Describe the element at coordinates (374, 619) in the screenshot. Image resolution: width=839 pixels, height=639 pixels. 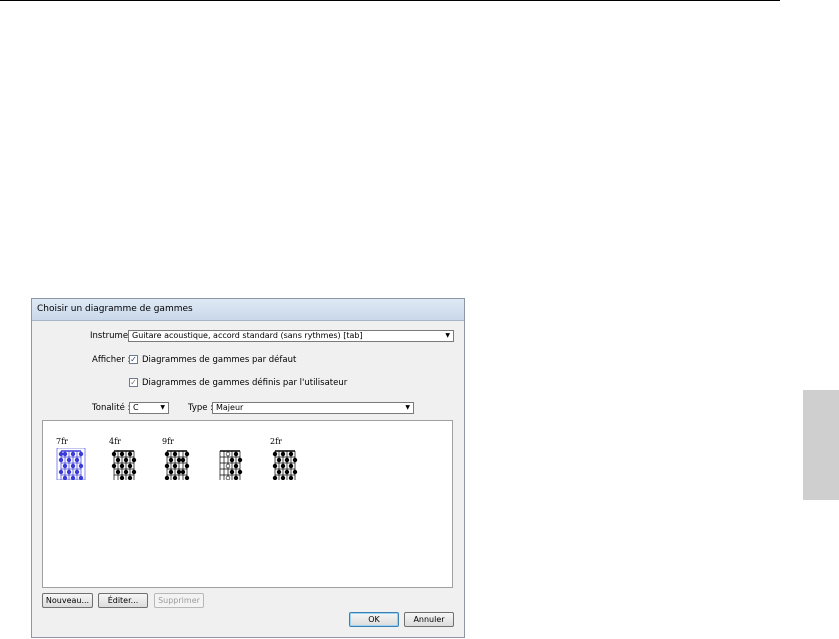
I see `ok-button: OK` at that location.